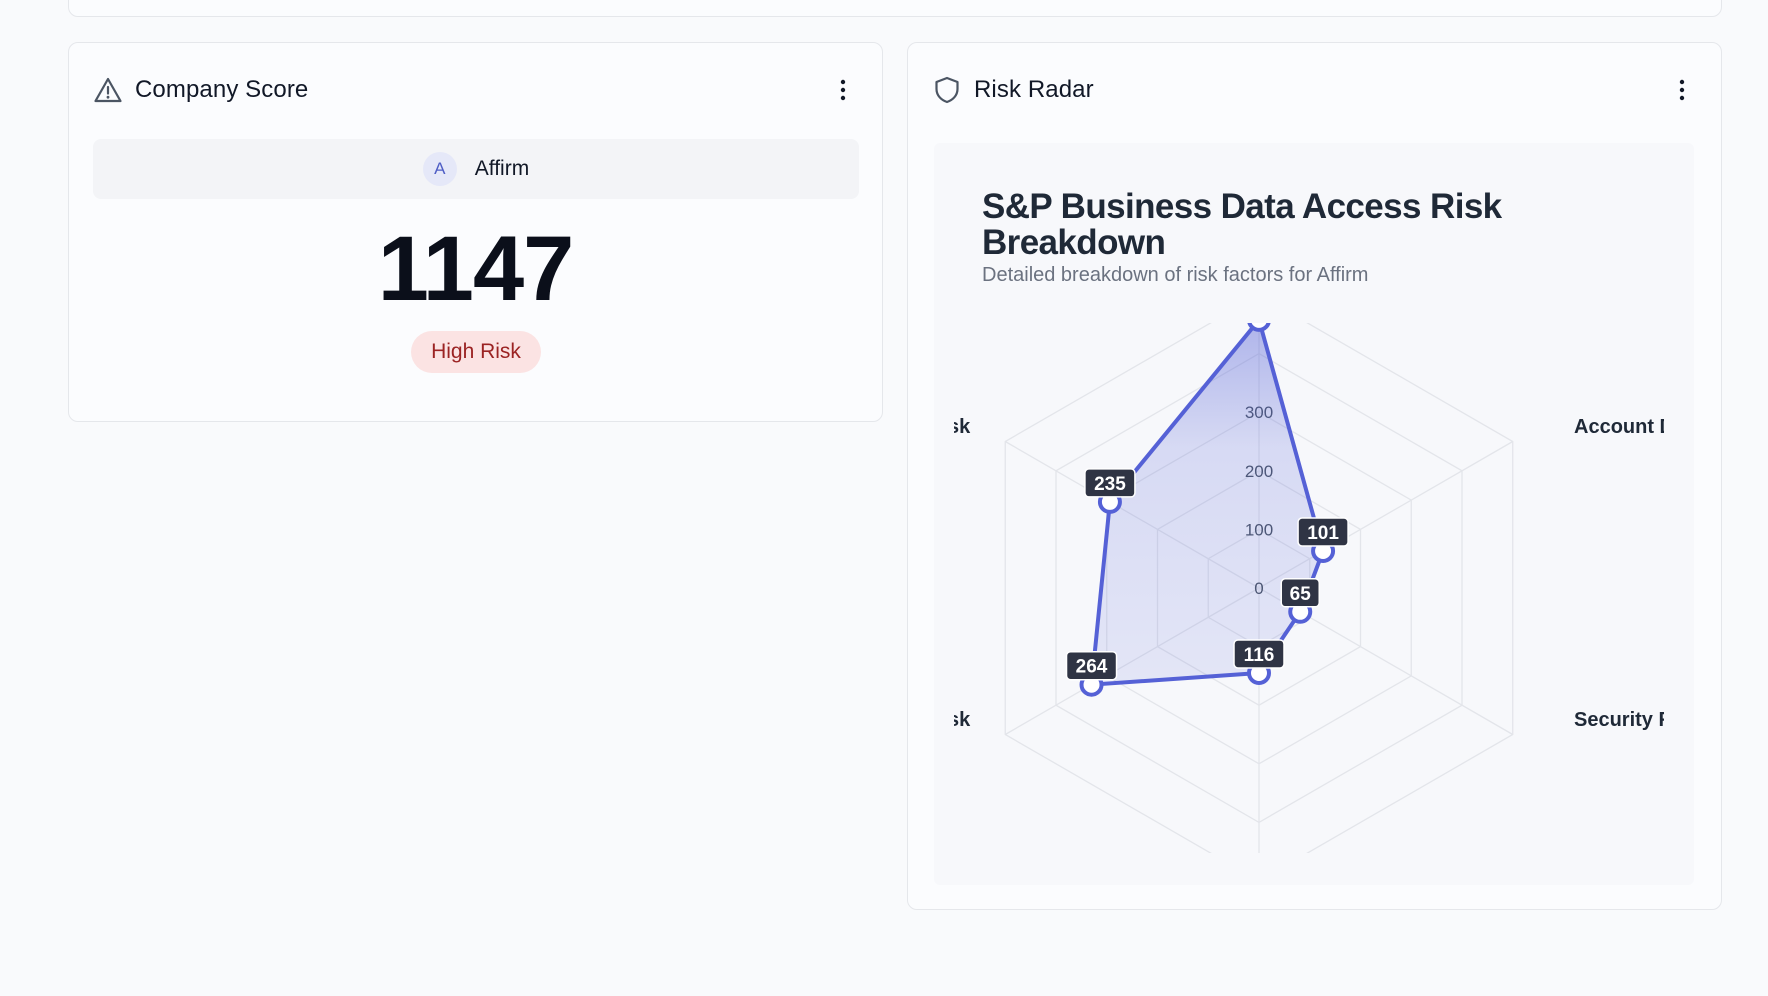 The width and height of the screenshot is (1768, 996). What do you see at coordinates (476, 352) in the screenshot?
I see `risk-level-badge: High Risk` at bounding box center [476, 352].